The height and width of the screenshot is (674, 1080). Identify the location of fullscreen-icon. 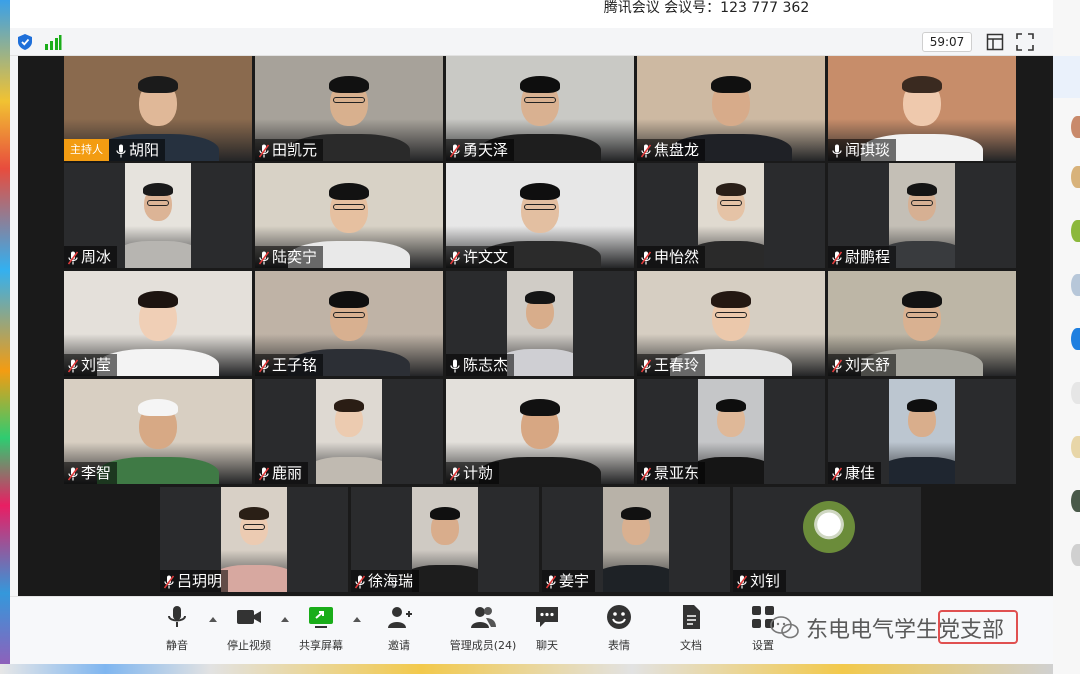
(1025, 42).